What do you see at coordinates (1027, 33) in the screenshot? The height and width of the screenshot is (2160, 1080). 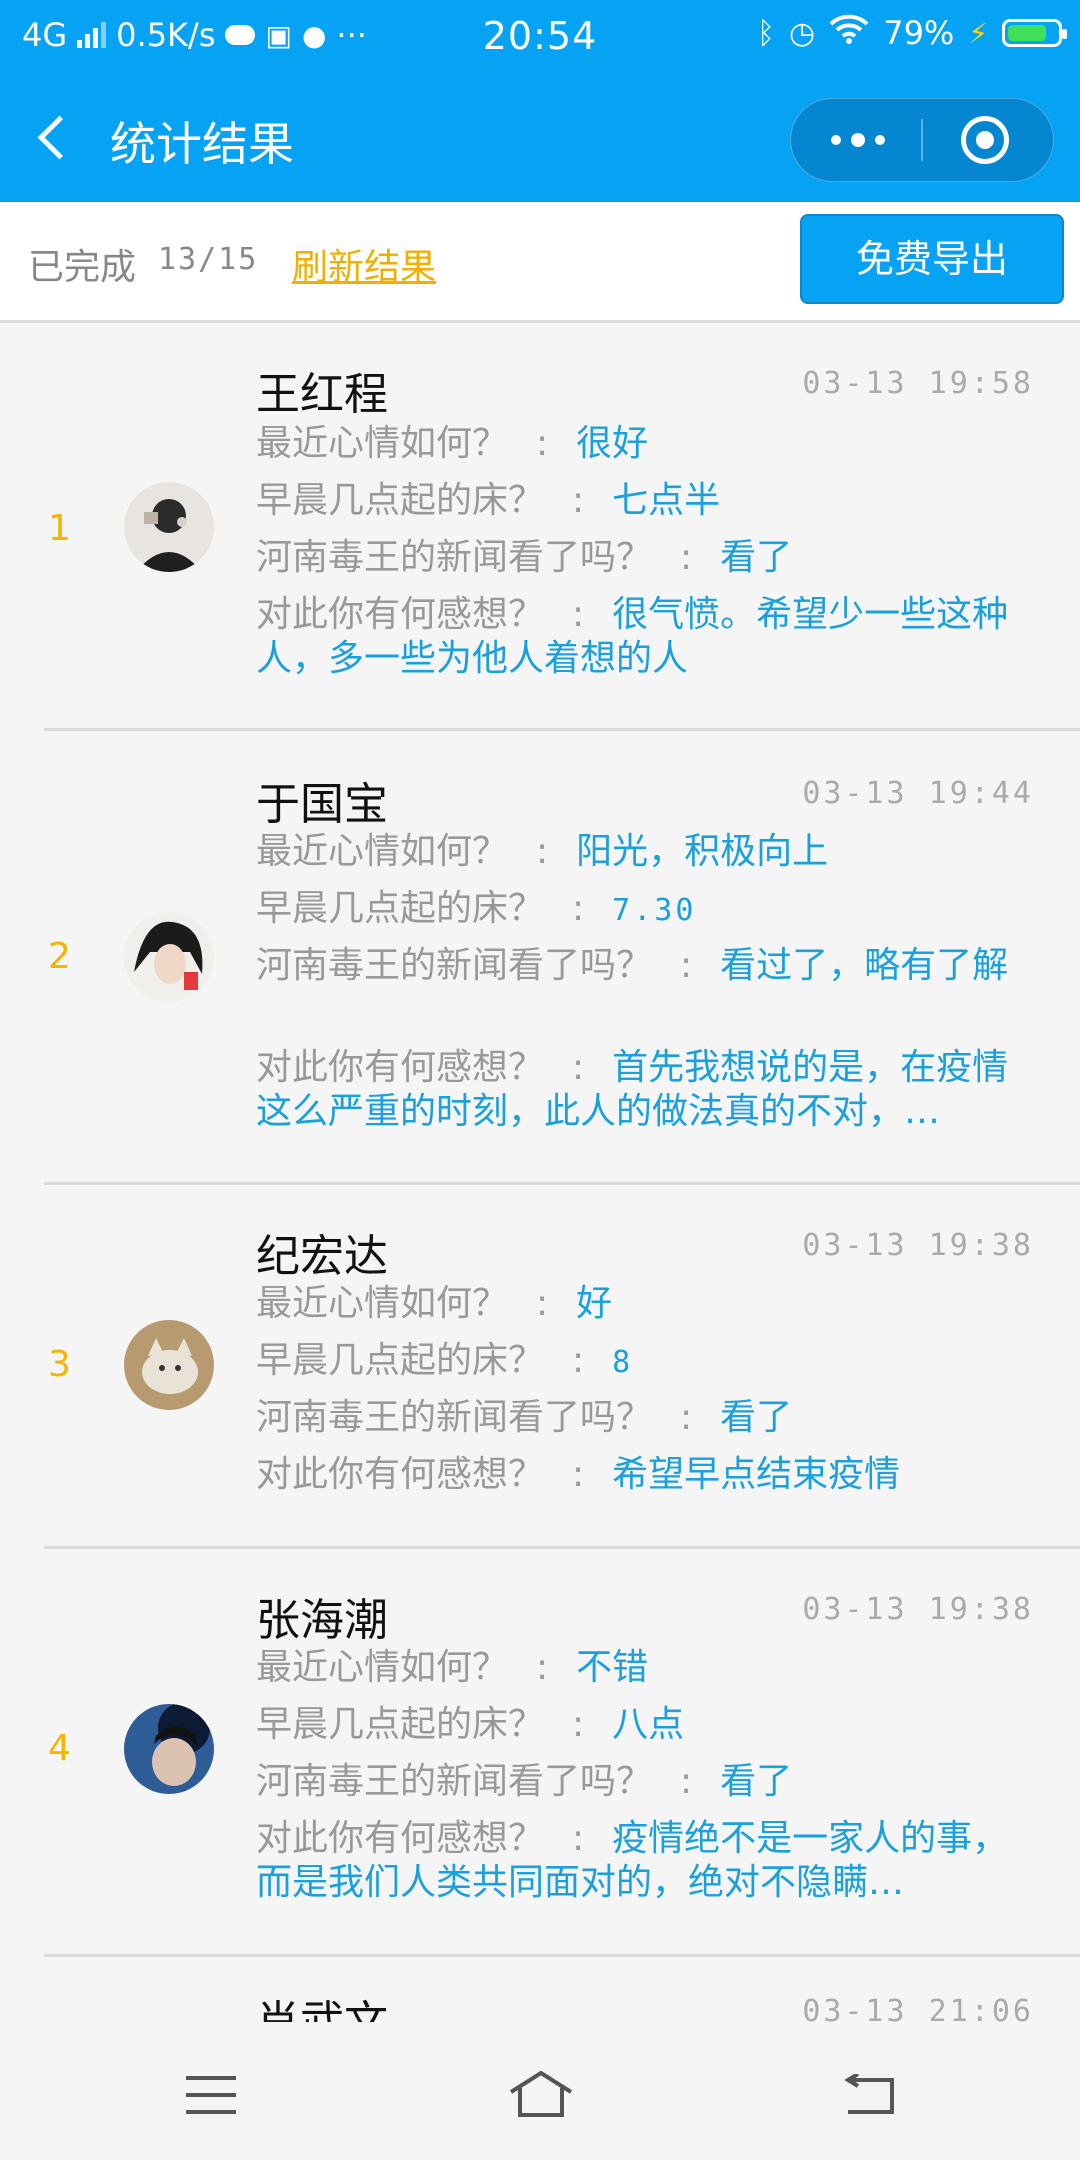 I see `battery-fill` at bounding box center [1027, 33].